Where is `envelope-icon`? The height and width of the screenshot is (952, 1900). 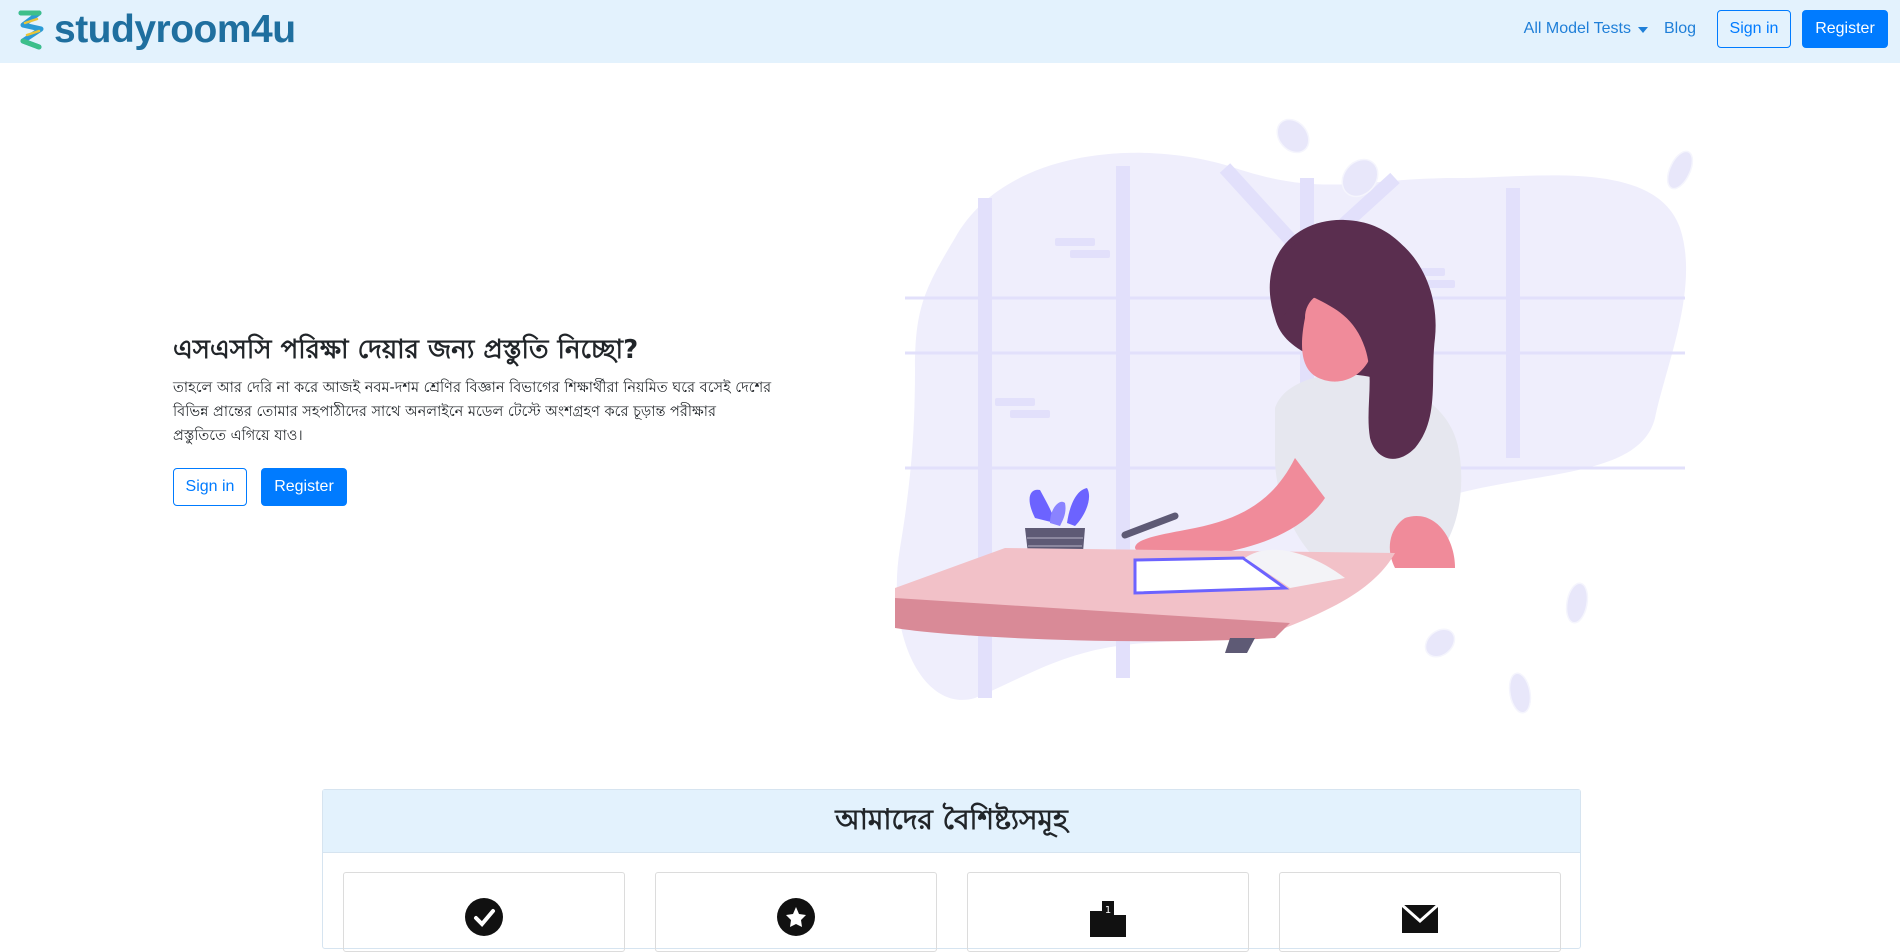
envelope-icon is located at coordinates (1420, 918).